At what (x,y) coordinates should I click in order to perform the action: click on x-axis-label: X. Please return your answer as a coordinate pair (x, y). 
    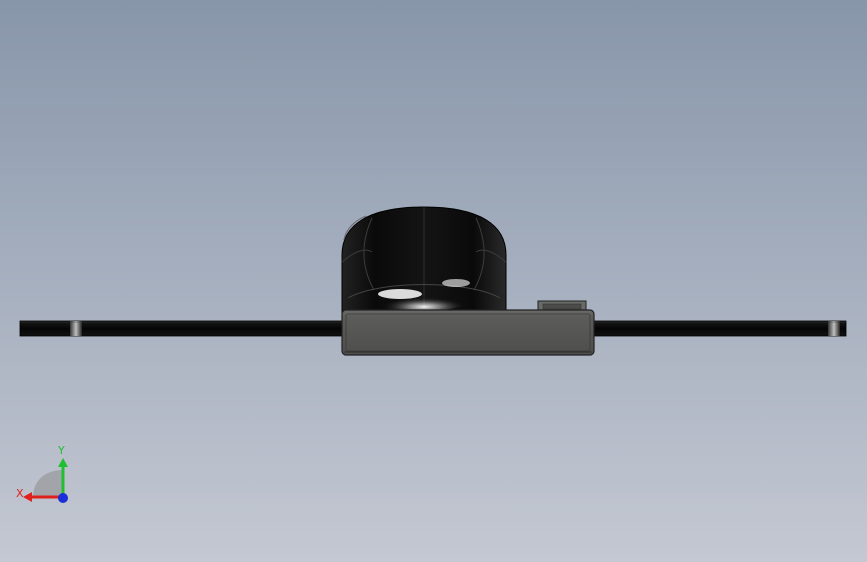
    Looking at the image, I should click on (20, 493).